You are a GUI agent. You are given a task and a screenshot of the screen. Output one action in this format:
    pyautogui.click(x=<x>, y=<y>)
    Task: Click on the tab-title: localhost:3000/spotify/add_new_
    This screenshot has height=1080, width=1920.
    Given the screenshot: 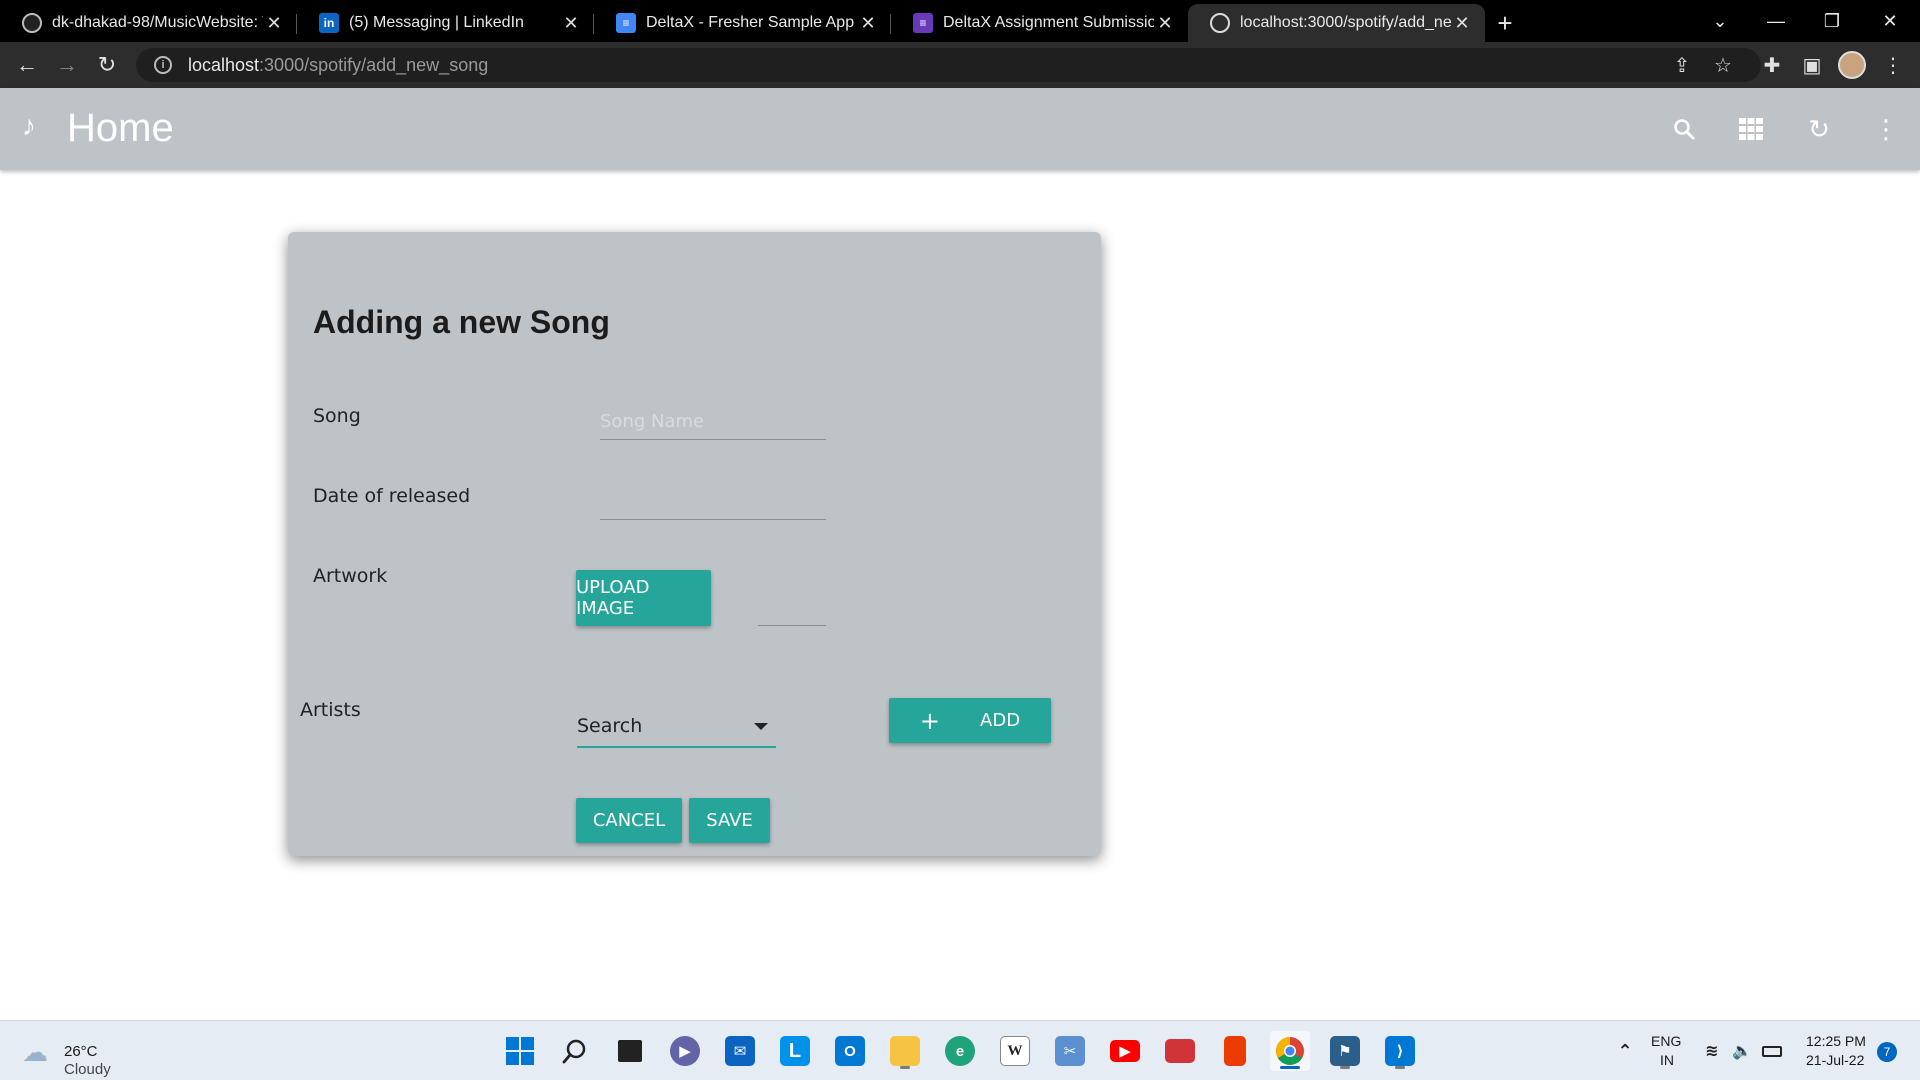 What is the action you would take?
    pyautogui.click(x=1345, y=22)
    